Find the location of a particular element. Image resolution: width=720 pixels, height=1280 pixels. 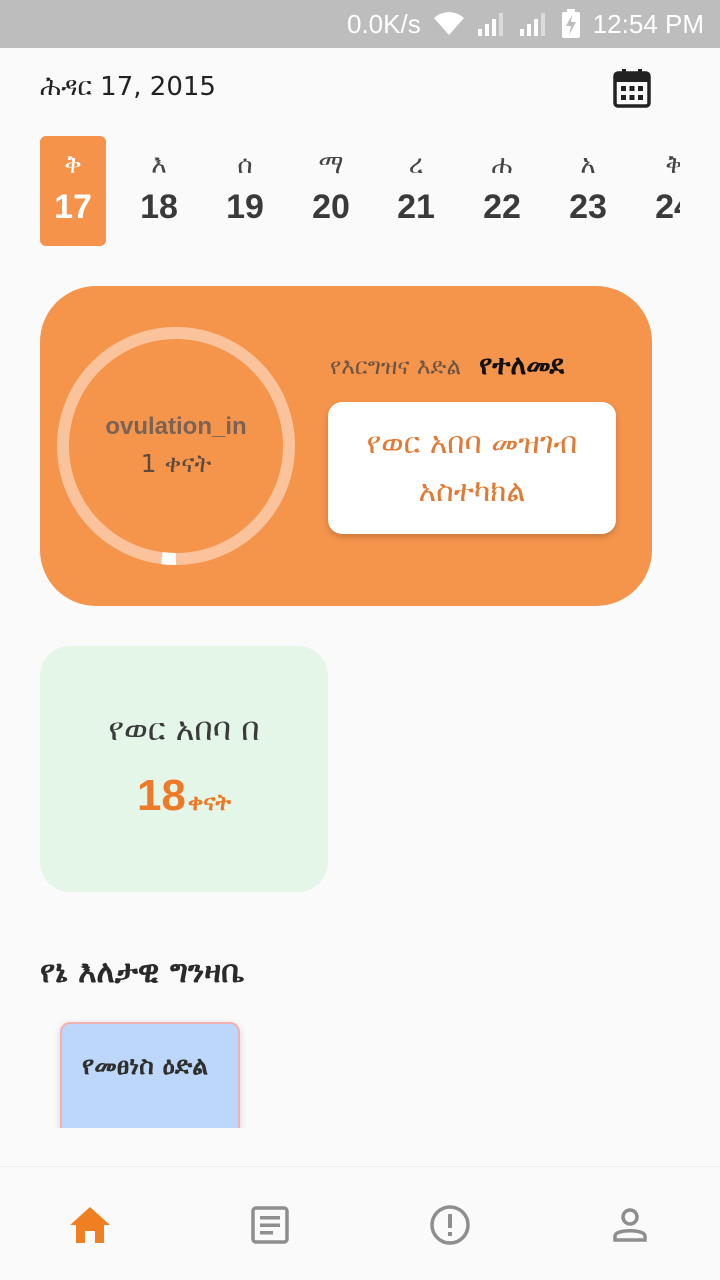

status-bar: 0.0K/s 12:54 PM is located at coordinates (360, 24).